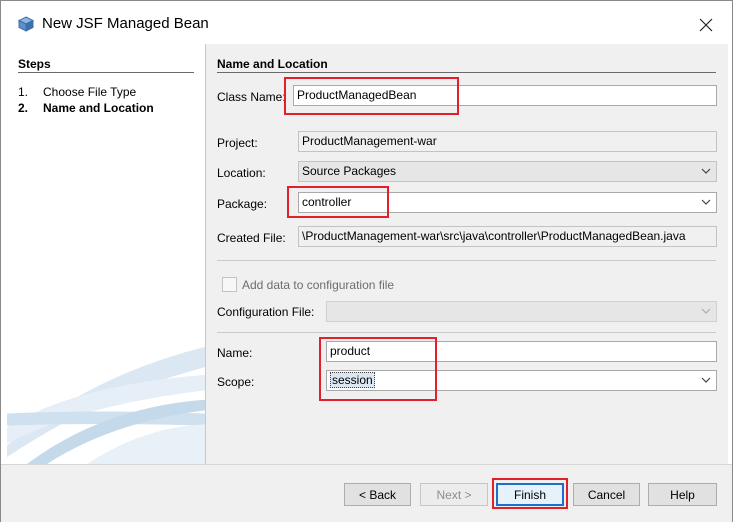  What do you see at coordinates (507, 141) in the screenshot?
I see `project-field: ProductManagement-war` at bounding box center [507, 141].